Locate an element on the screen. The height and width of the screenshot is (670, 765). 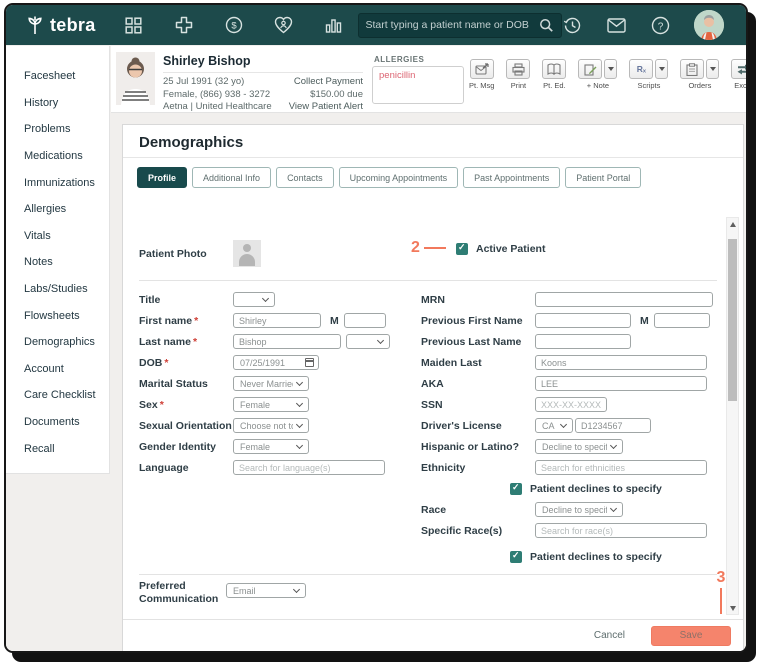
previous-last-name-input is located at coordinates (583, 341).